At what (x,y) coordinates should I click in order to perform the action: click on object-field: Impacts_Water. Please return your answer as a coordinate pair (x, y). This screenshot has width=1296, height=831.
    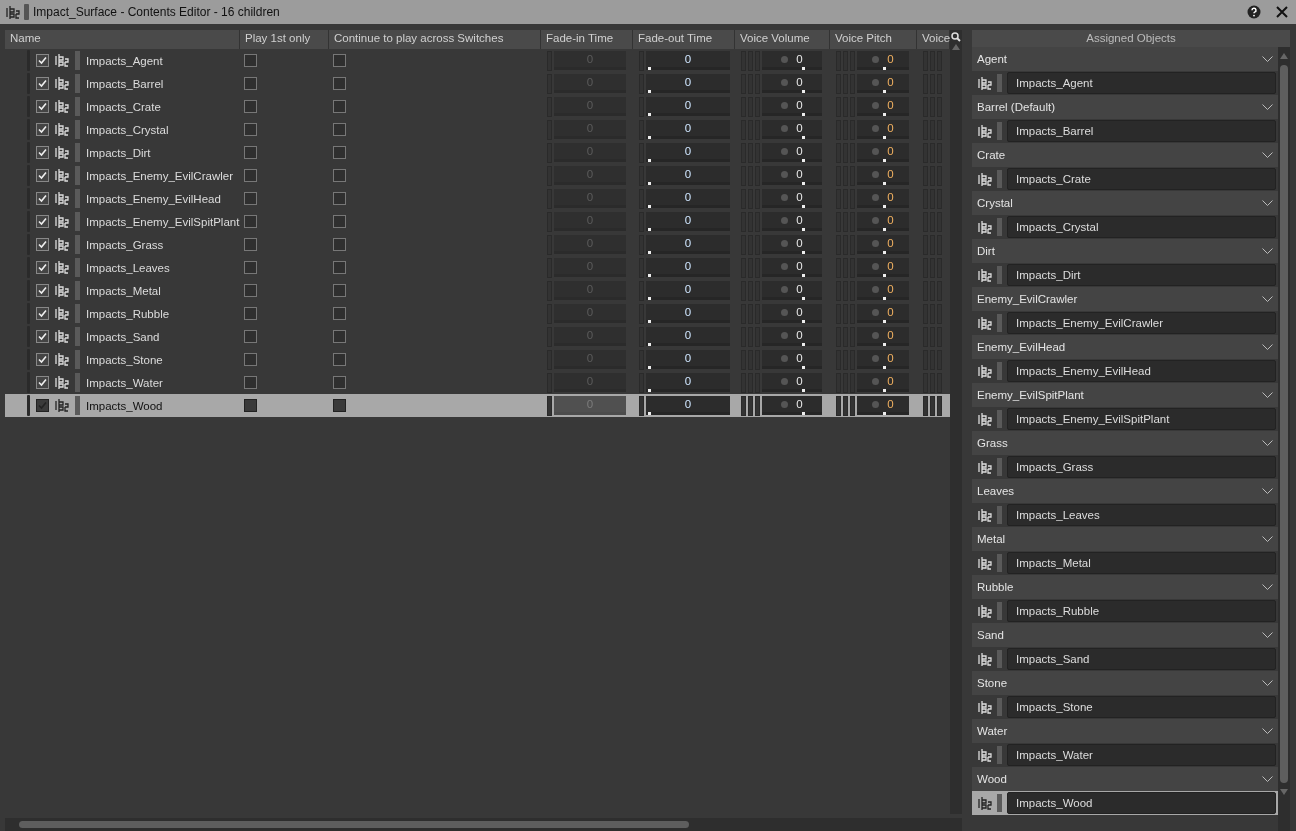
    Looking at the image, I should click on (1141, 755).